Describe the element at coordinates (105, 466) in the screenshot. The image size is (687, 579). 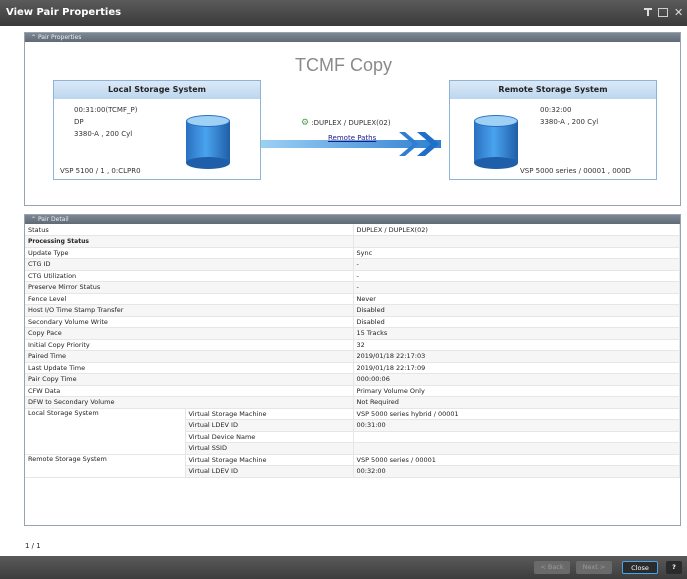
I see `group-label: Remote Storage System` at that location.